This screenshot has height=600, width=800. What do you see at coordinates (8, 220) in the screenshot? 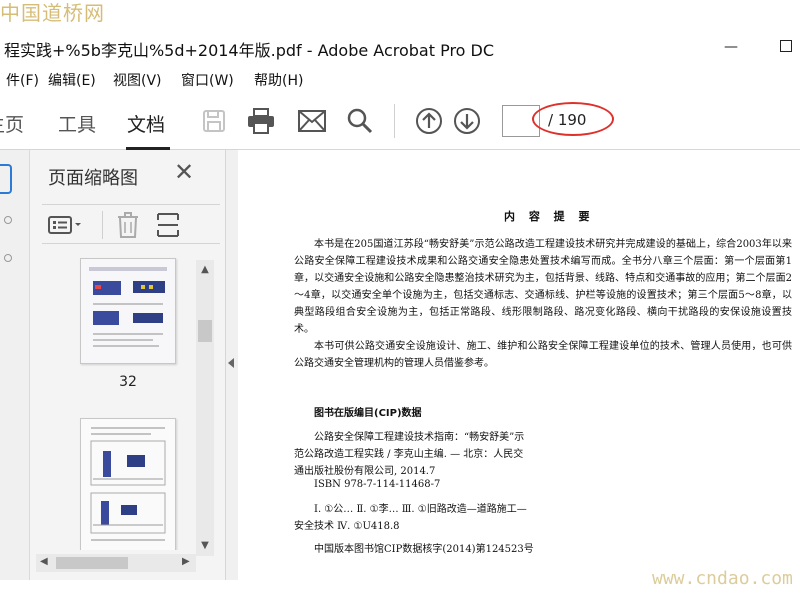
I see `bookmark-tab-icon` at bounding box center [8, 220].